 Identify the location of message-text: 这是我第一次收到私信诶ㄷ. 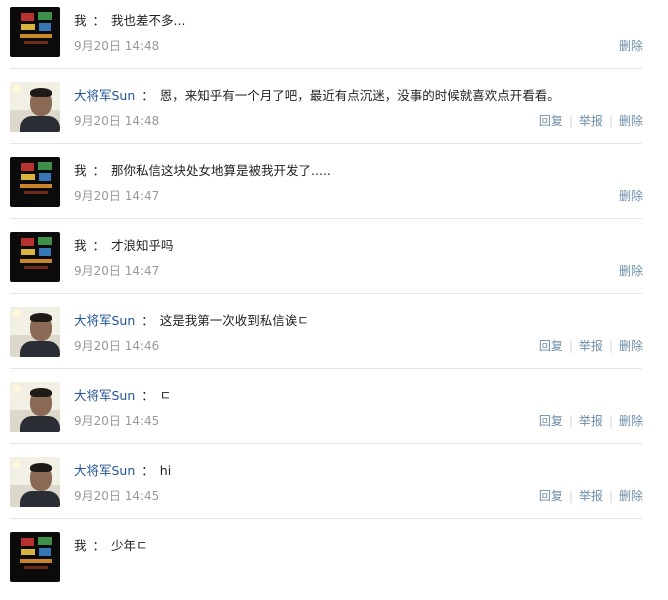
(234, 320).